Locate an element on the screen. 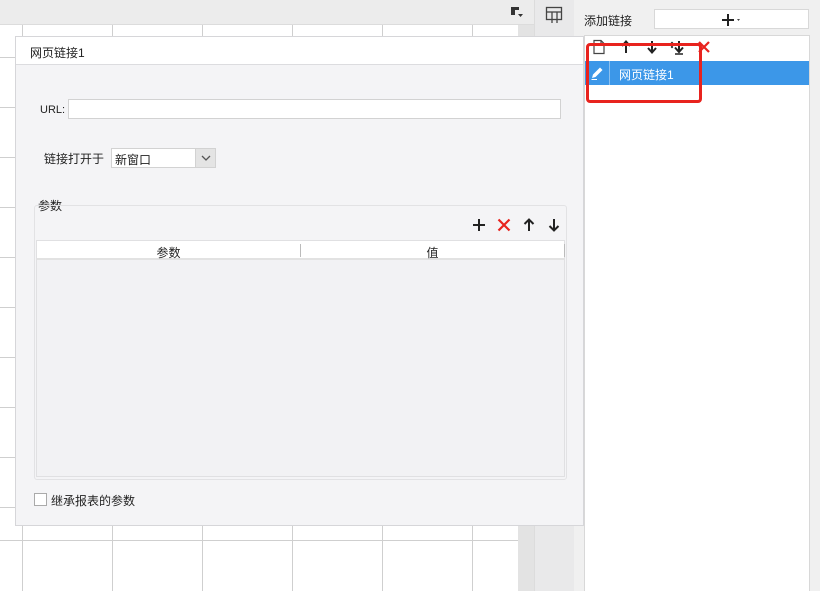 Image resolution: width=820 pixels, height=591 pixels. plus-dropdown-icon is located at coordinates (731, 20).